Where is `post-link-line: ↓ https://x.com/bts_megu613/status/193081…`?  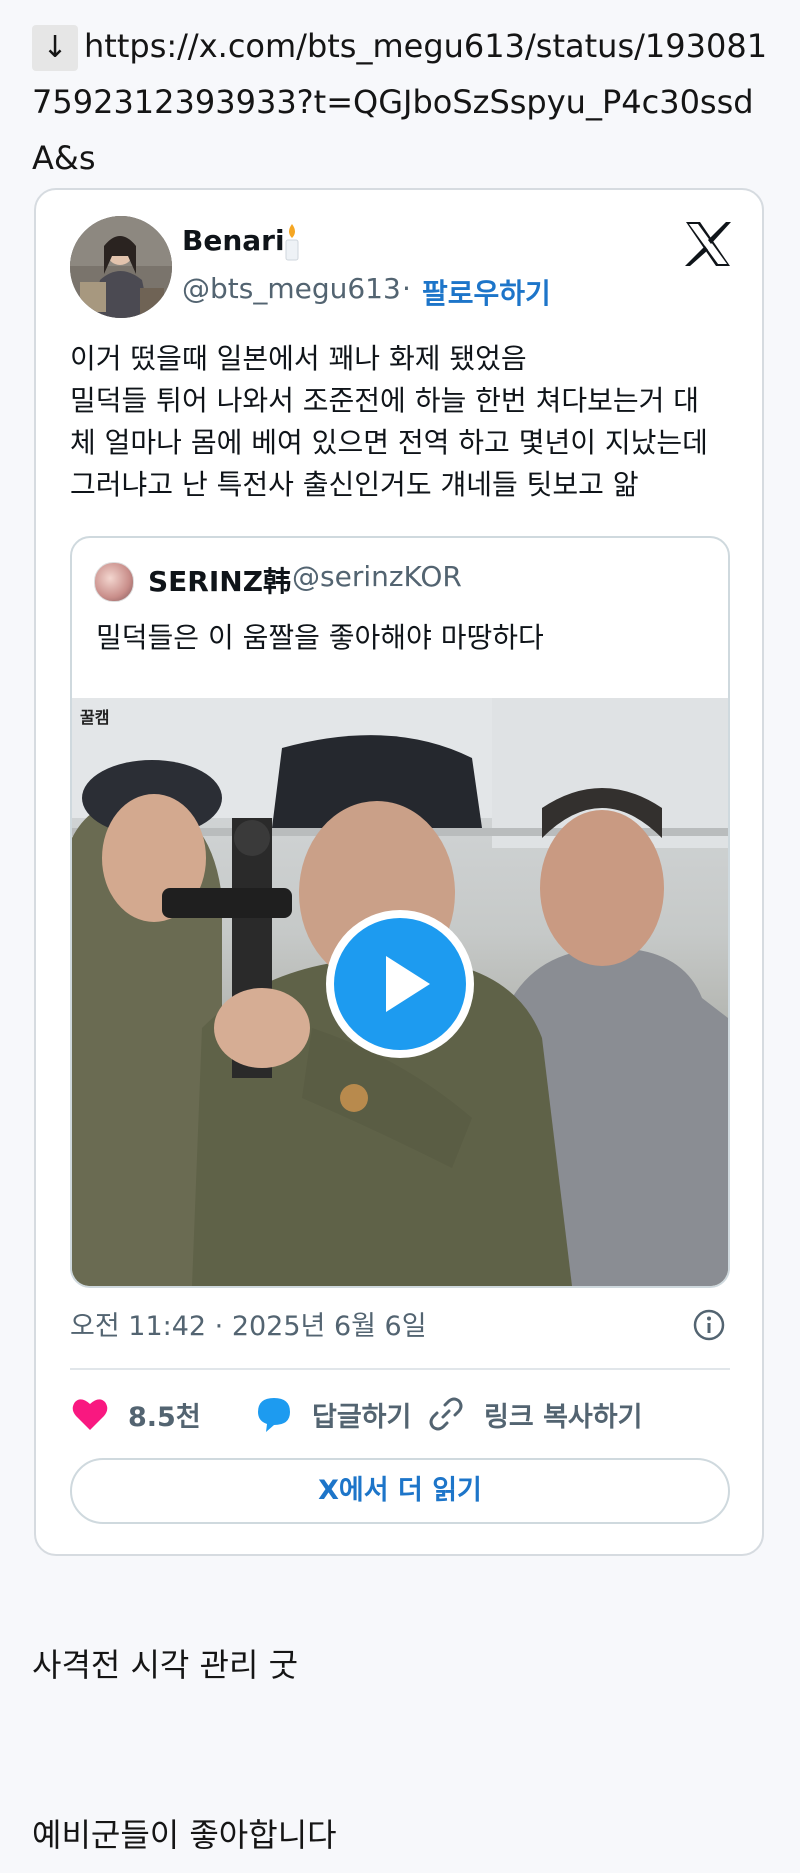
post-link-line: ↓ https://x.com/bts_megu613/status/193081… is located at coordinates (402, 102).